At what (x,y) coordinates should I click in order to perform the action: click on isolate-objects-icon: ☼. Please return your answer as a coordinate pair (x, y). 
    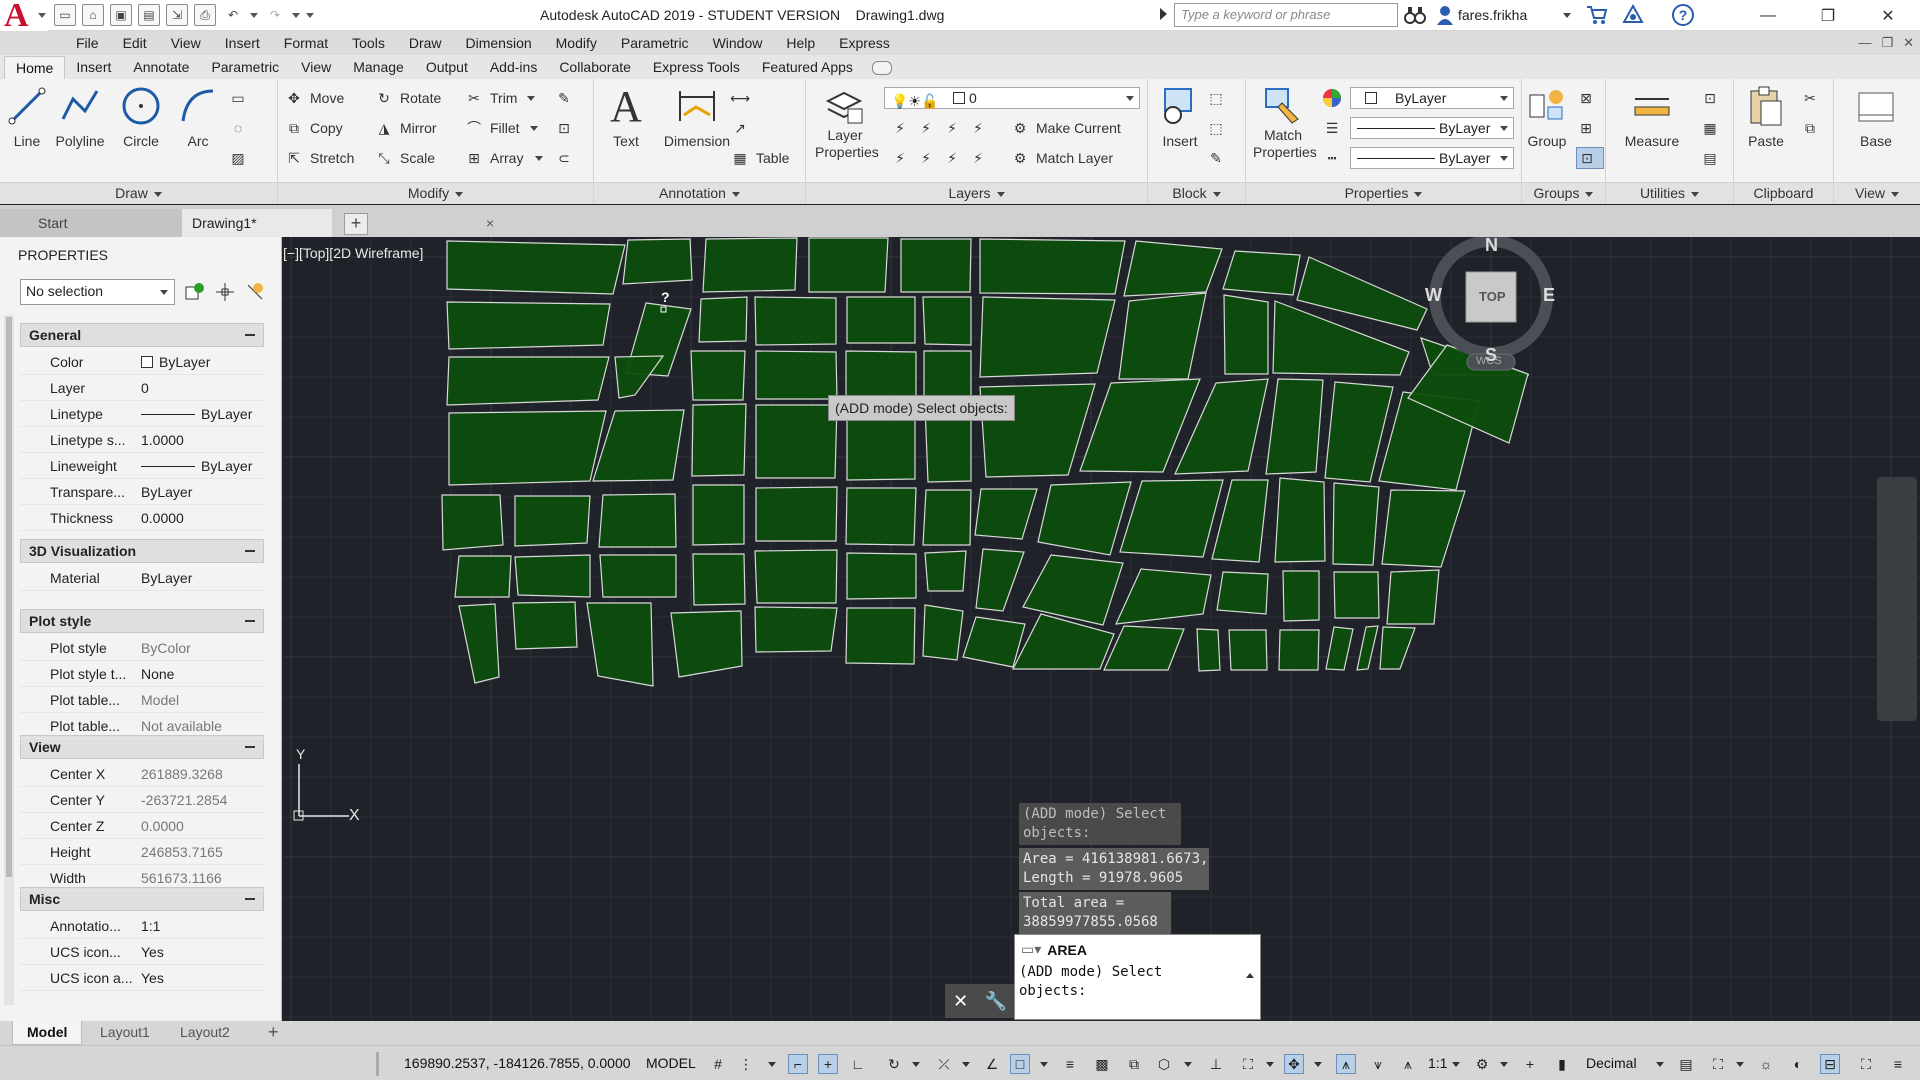
    Looking at the image, I should click on (1766, 1064).